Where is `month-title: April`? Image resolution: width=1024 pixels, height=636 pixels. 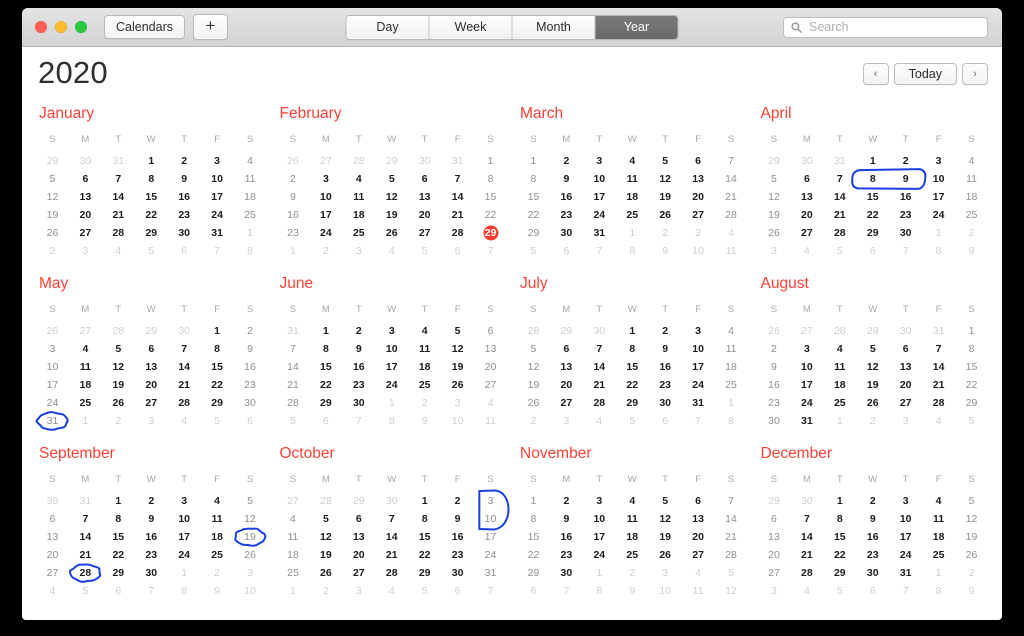 month-title: April is located at coordinates (875, 114).